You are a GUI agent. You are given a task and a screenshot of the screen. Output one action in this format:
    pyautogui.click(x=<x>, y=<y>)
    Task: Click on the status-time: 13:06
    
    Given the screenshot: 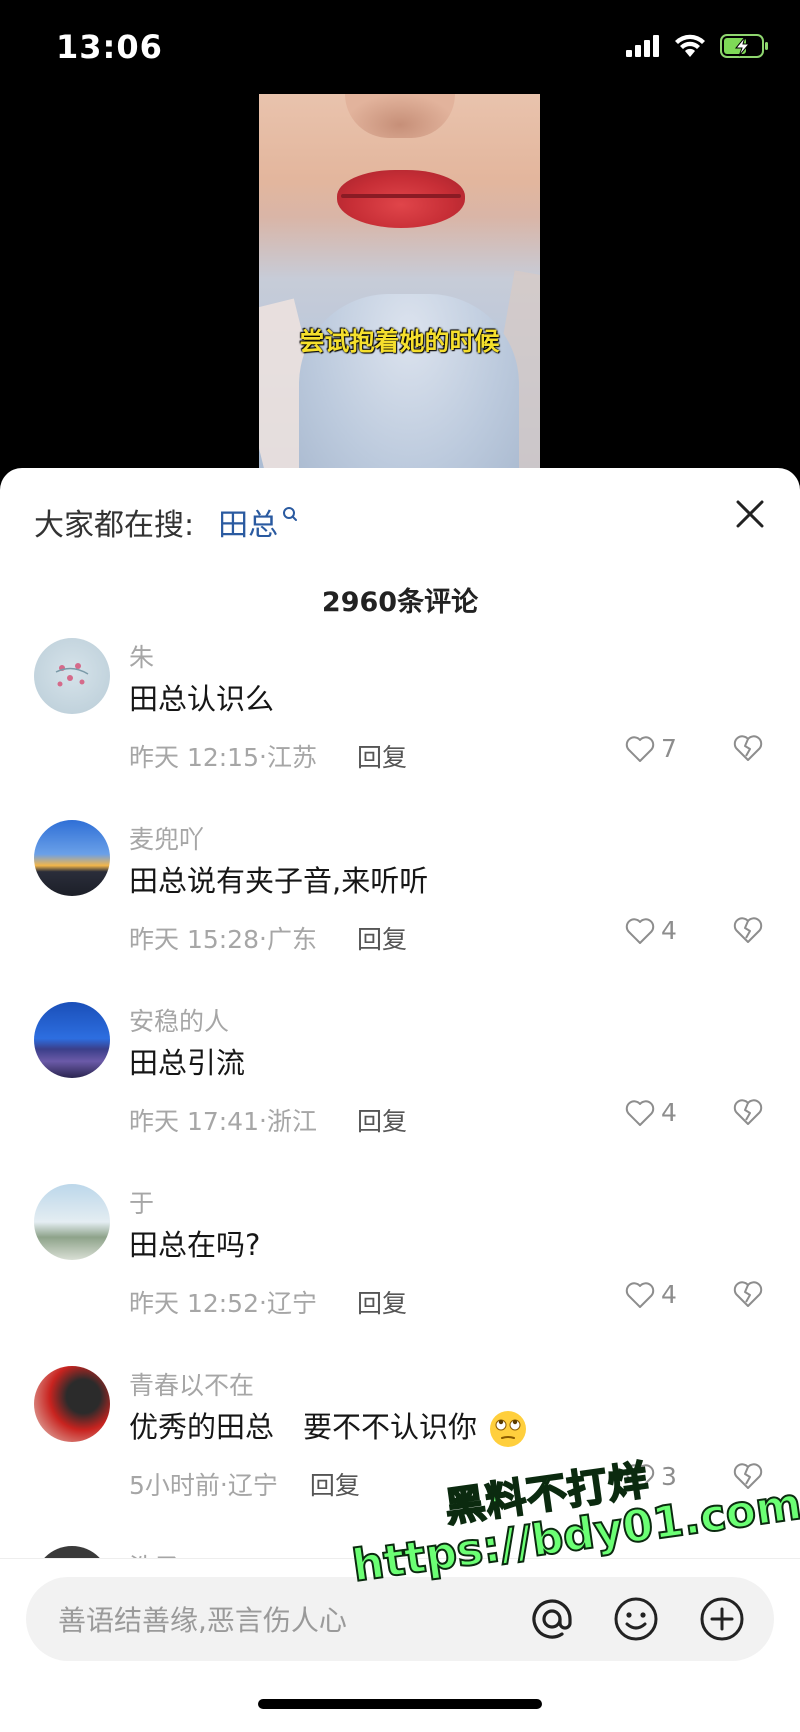 What is the action you would take?
    pyautogui.click(x=109, y=47)
    